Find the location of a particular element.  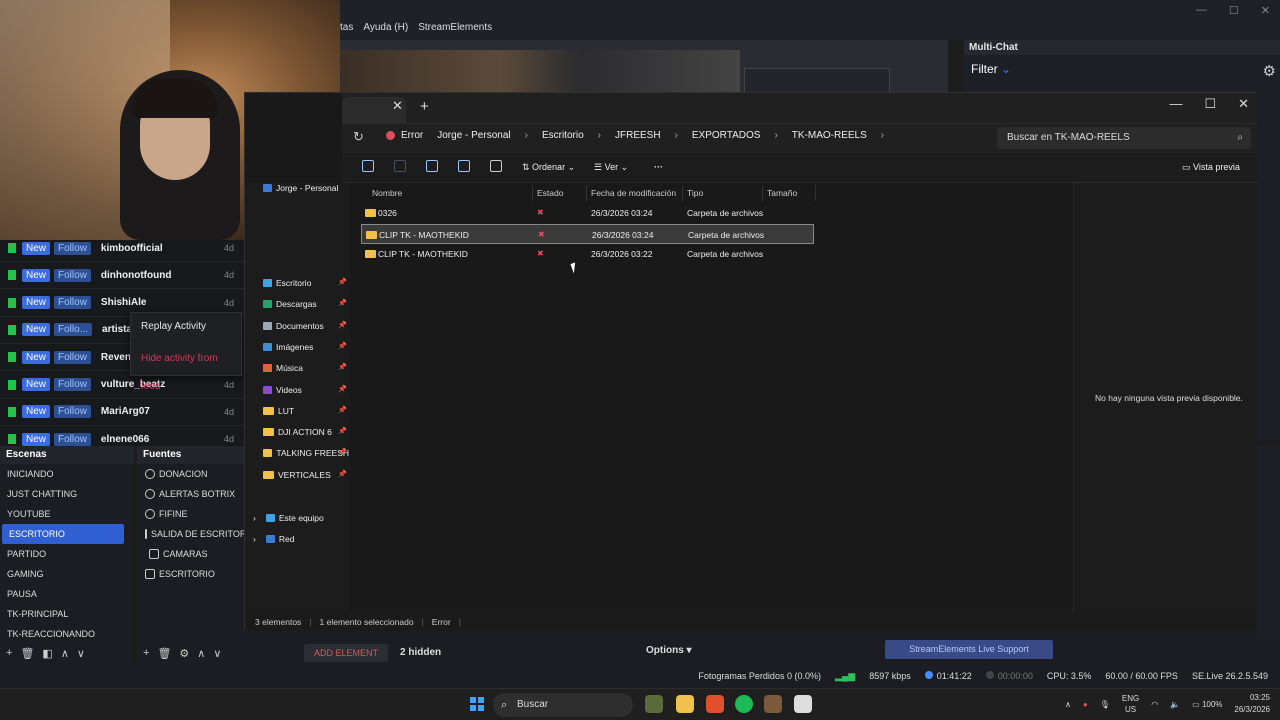

language-indicator: ENG US is located at coordinates (1130, 704).